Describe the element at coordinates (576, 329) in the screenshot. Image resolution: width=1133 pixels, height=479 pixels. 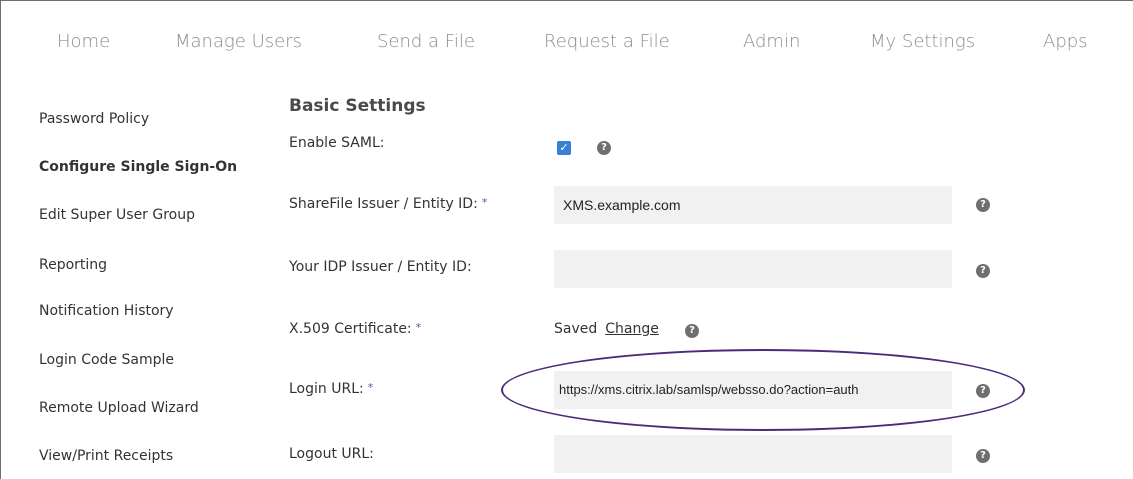
I see `certificate-saved-text: Saved` at that location.